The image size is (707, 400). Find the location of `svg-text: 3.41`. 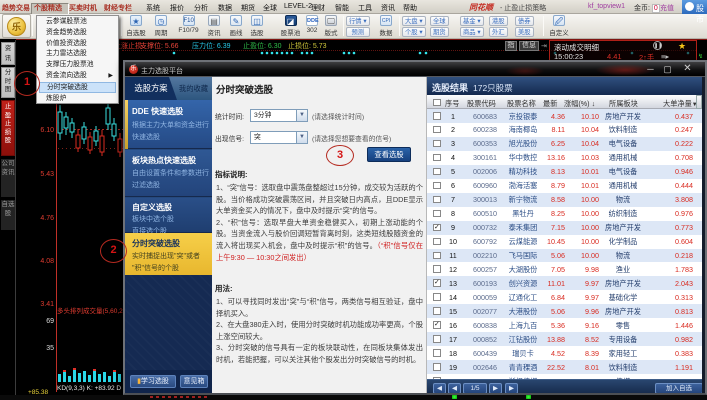

svg-text: 3.41 is located at coordinates (47, 304).